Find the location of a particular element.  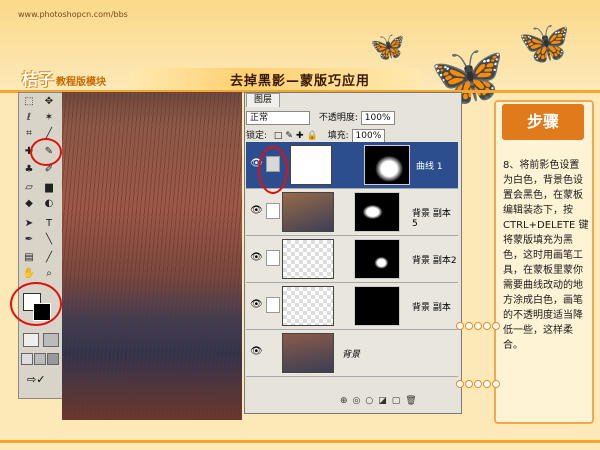

layer-name: 背景 副本2 is located at coordinates (434, 261).